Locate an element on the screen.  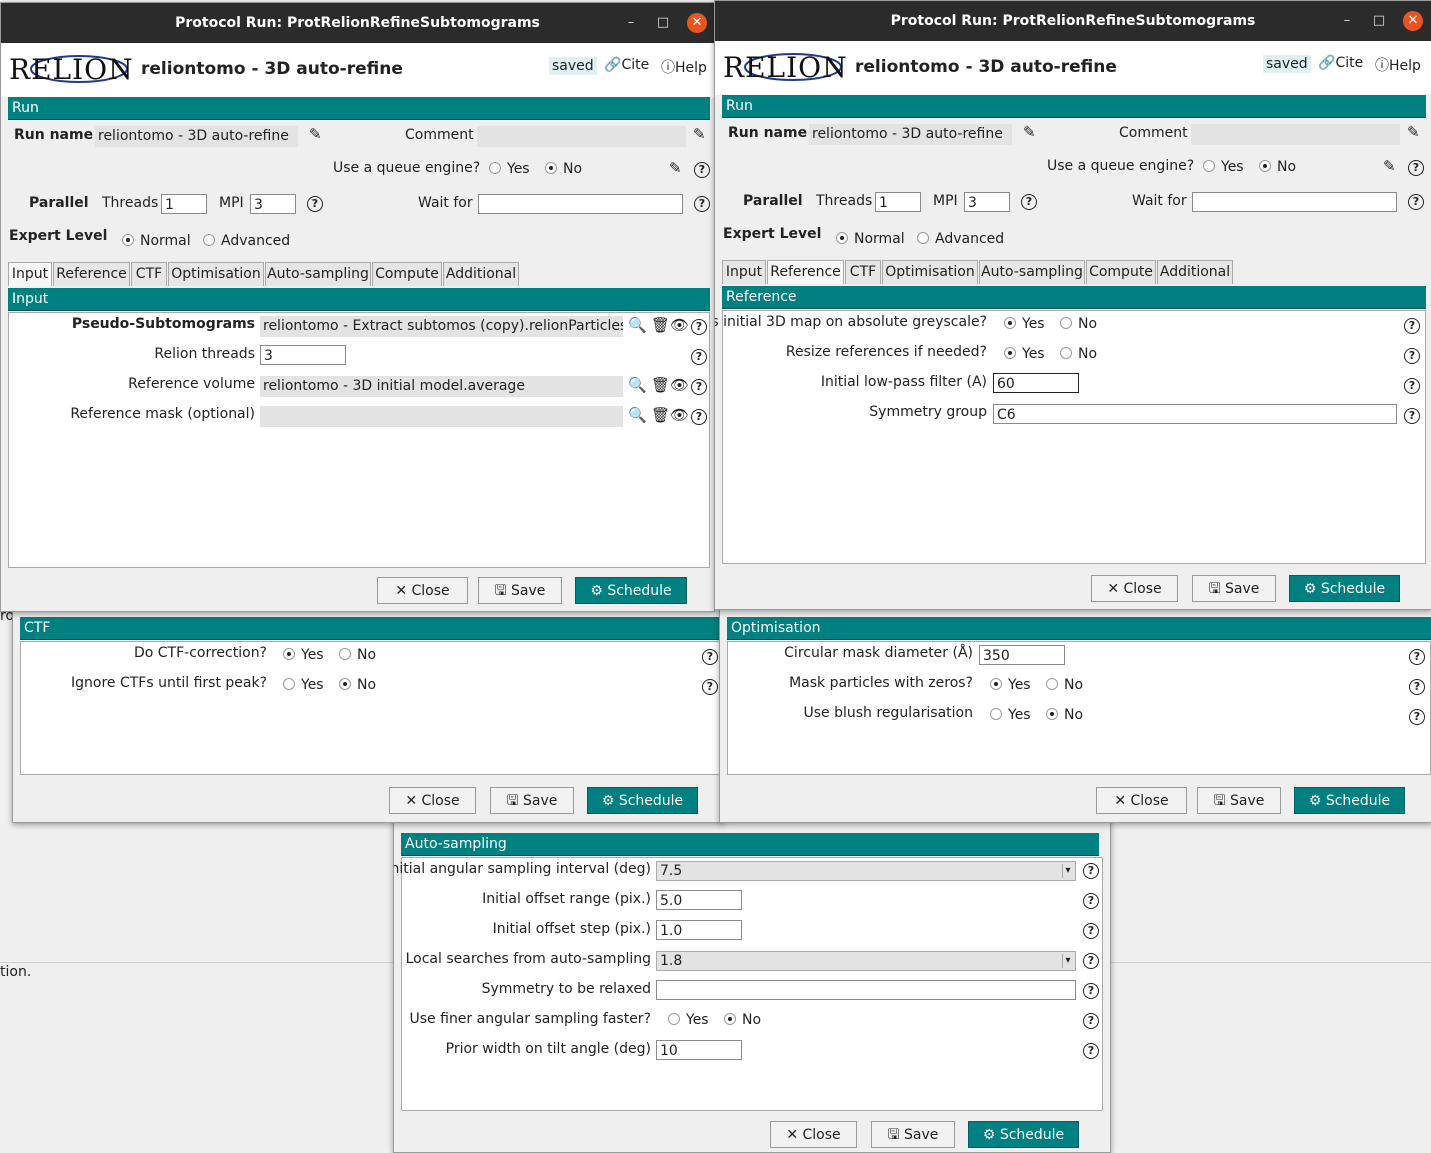
symmetry-relaxed-input is located at coordinates (866, 990).